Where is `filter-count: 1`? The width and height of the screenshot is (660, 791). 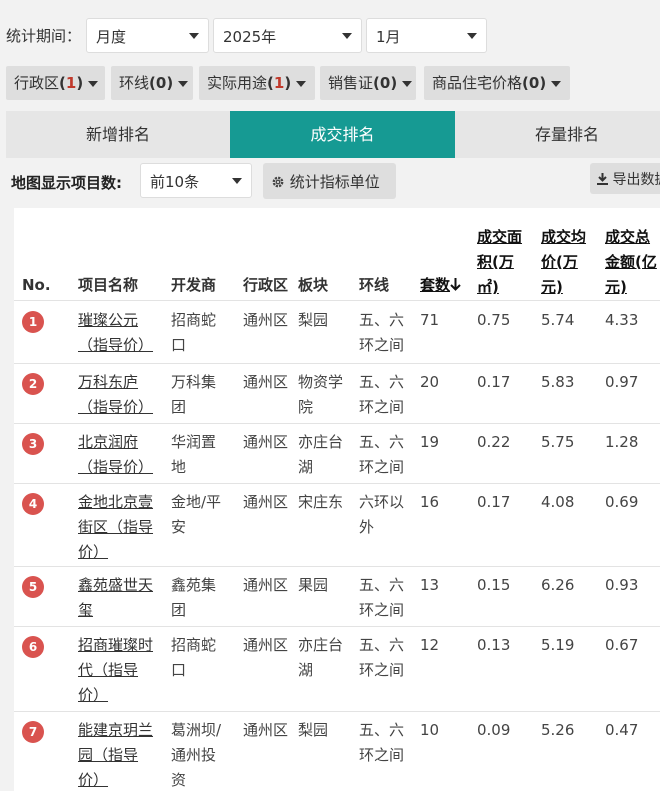
filter-count: 1 is located at coordinates (71, 83).